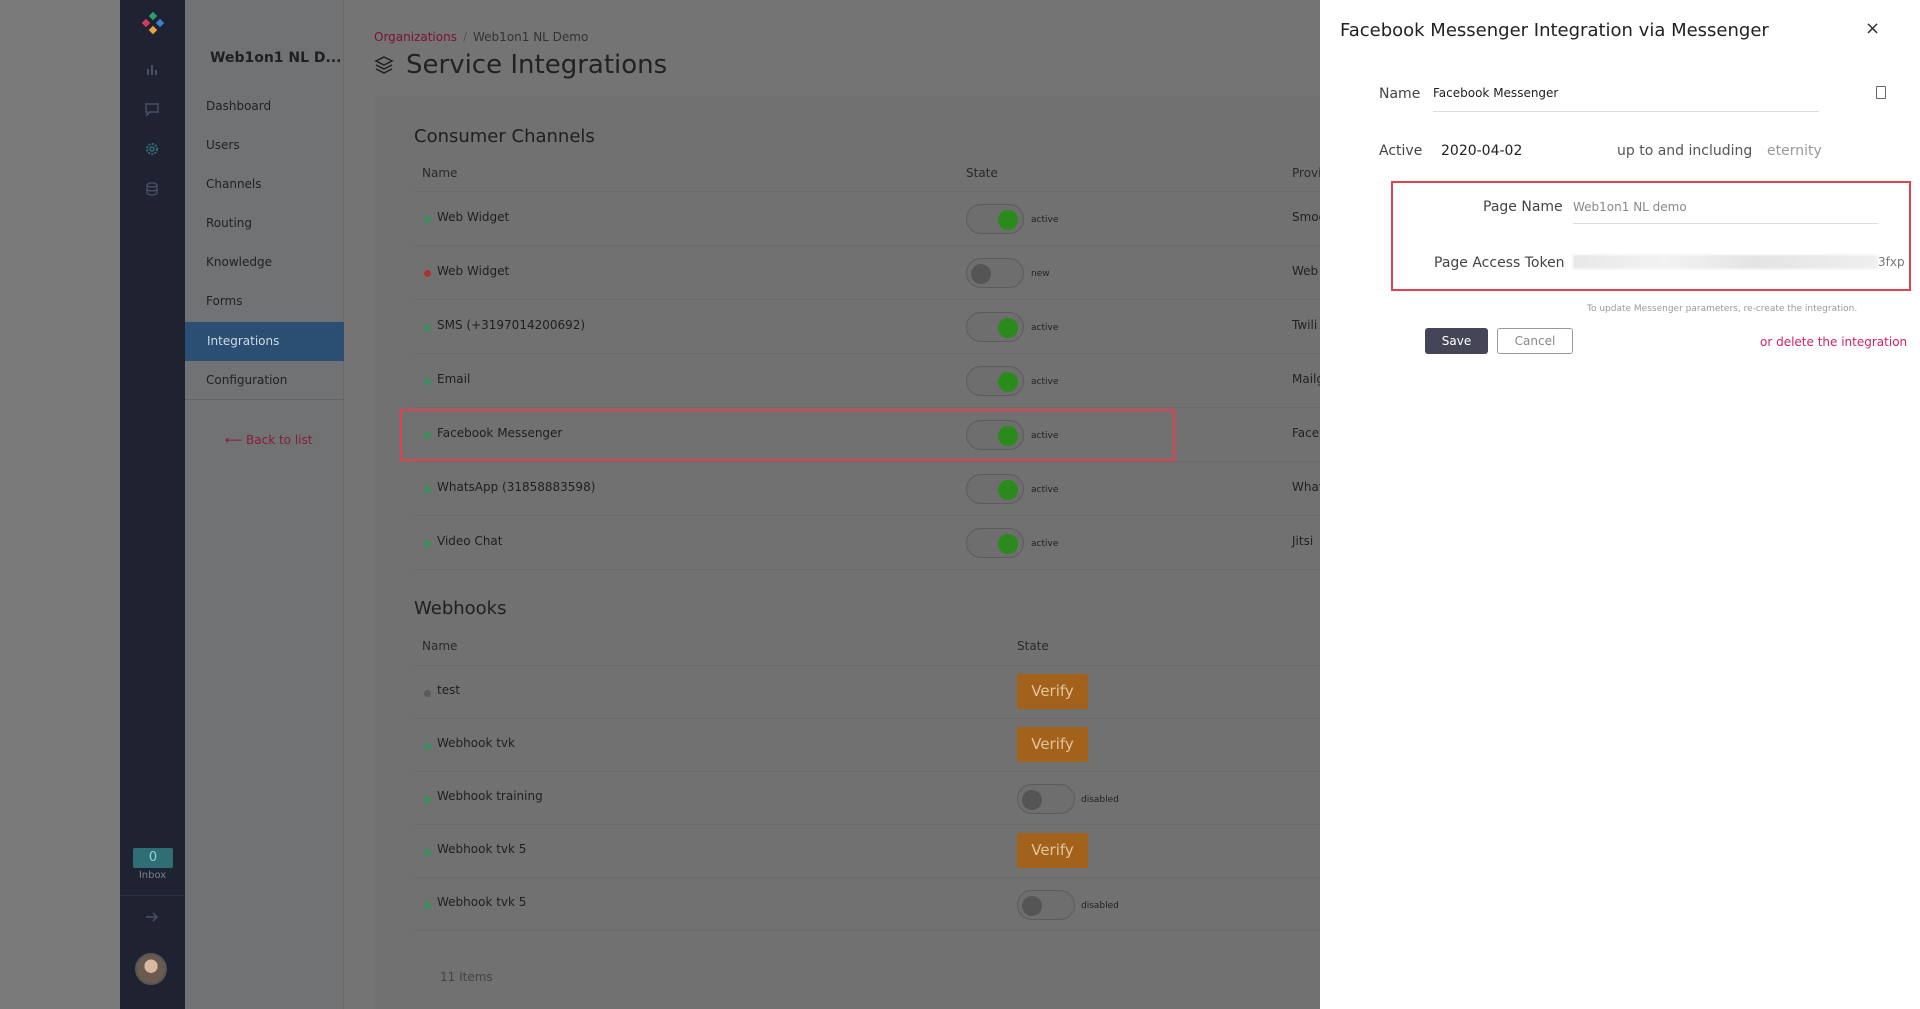 This screenshot has height=1009, width=1920. Describe the element at coordinates (152, 895) in the screenshot. I see `rail-divider` at that location.